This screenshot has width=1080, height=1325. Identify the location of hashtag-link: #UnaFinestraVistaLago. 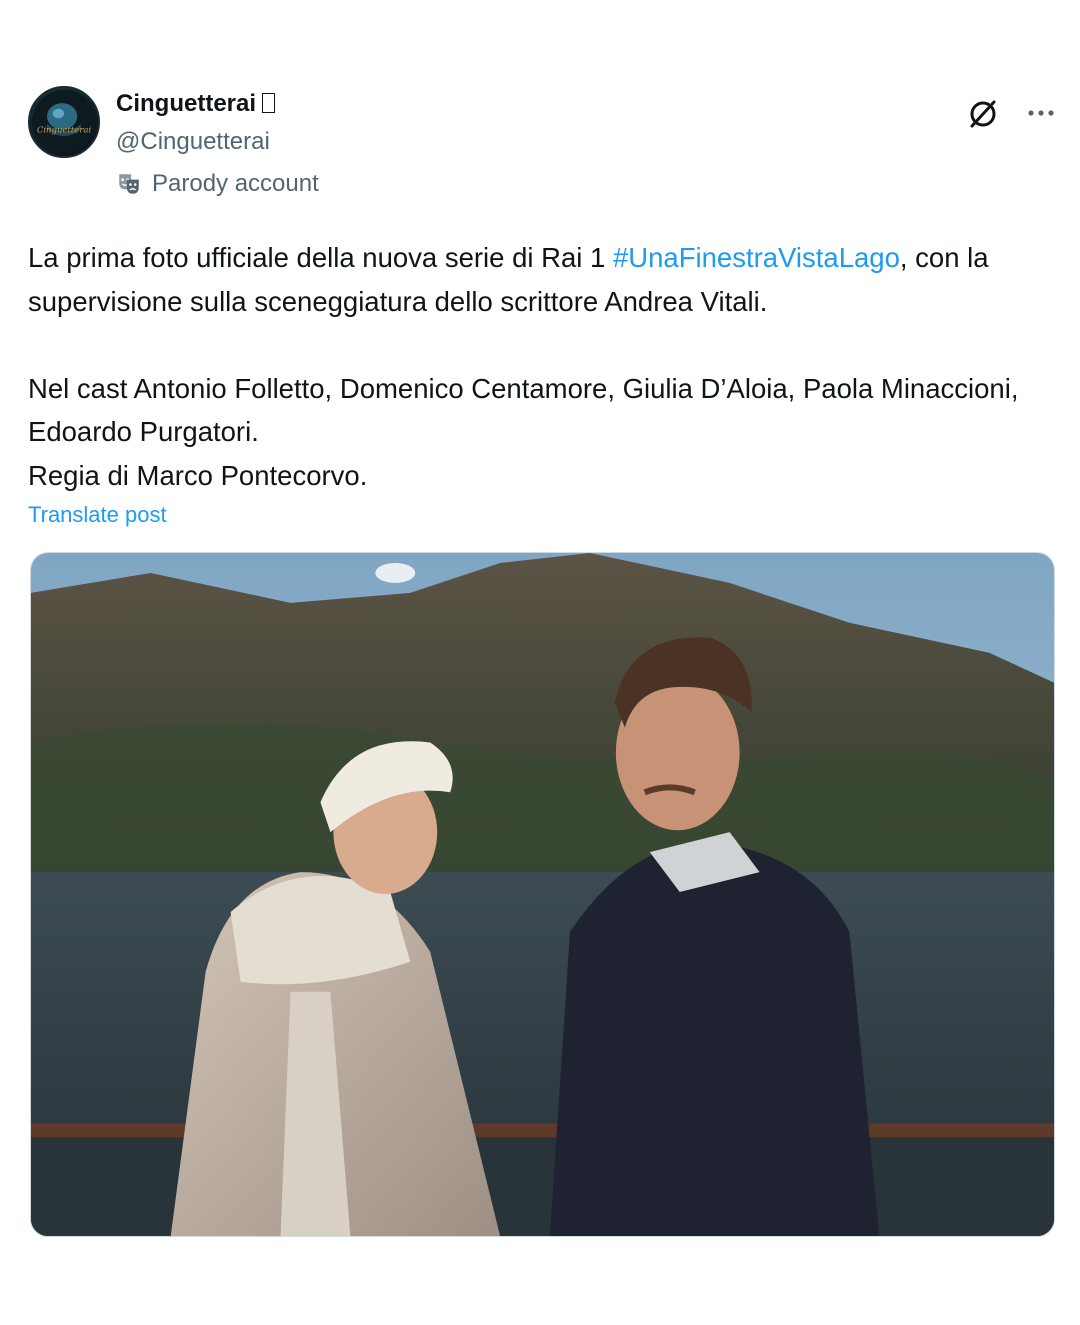
(756, 257).